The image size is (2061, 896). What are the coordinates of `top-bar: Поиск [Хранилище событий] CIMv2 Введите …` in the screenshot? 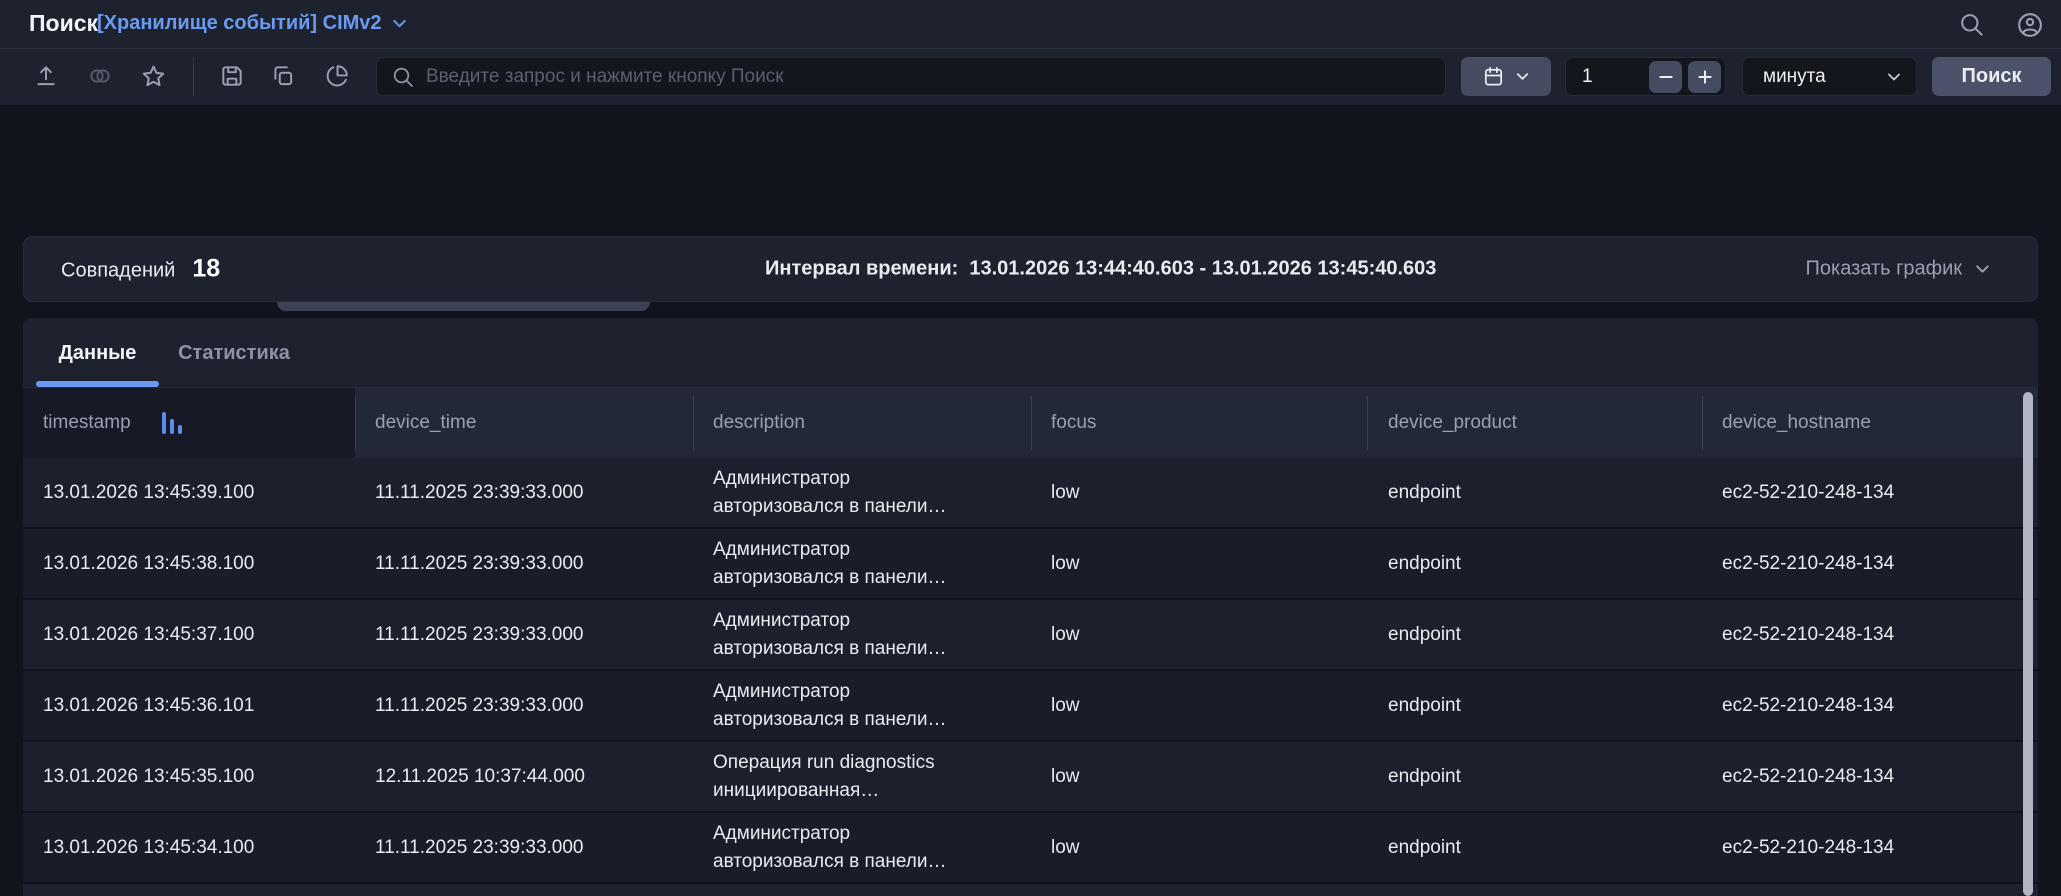 It's located at (1030, 52).